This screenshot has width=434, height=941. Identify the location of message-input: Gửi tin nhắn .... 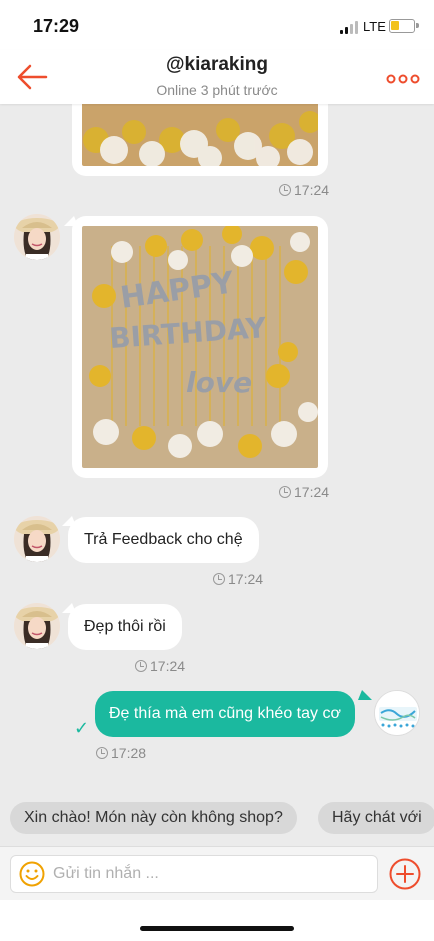
(194, 874).